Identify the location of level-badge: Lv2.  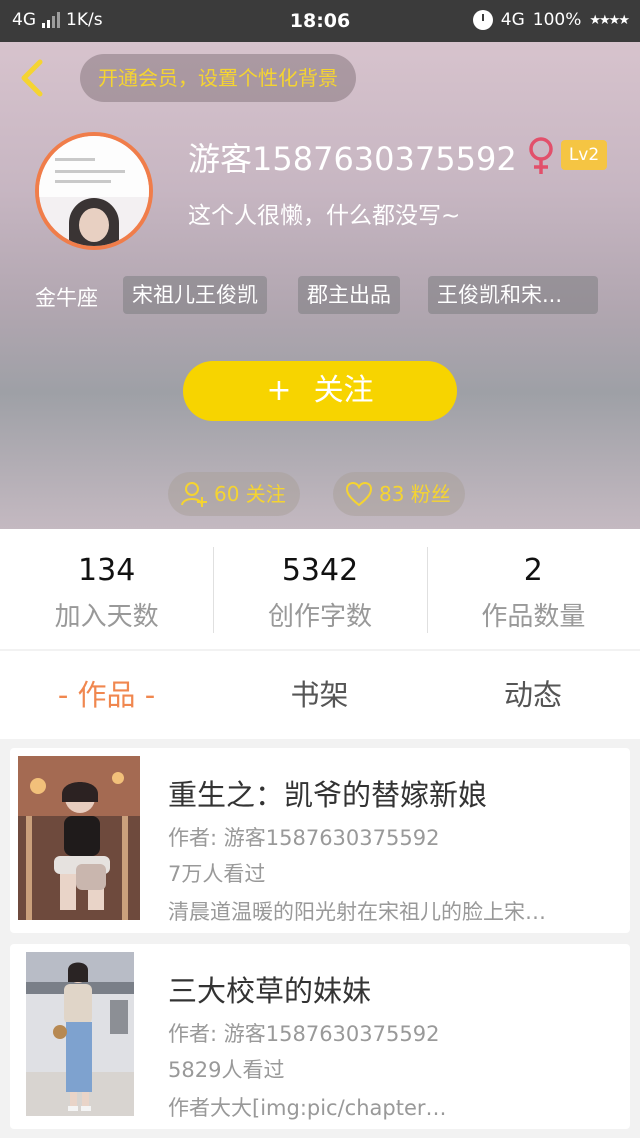
(584, 155).